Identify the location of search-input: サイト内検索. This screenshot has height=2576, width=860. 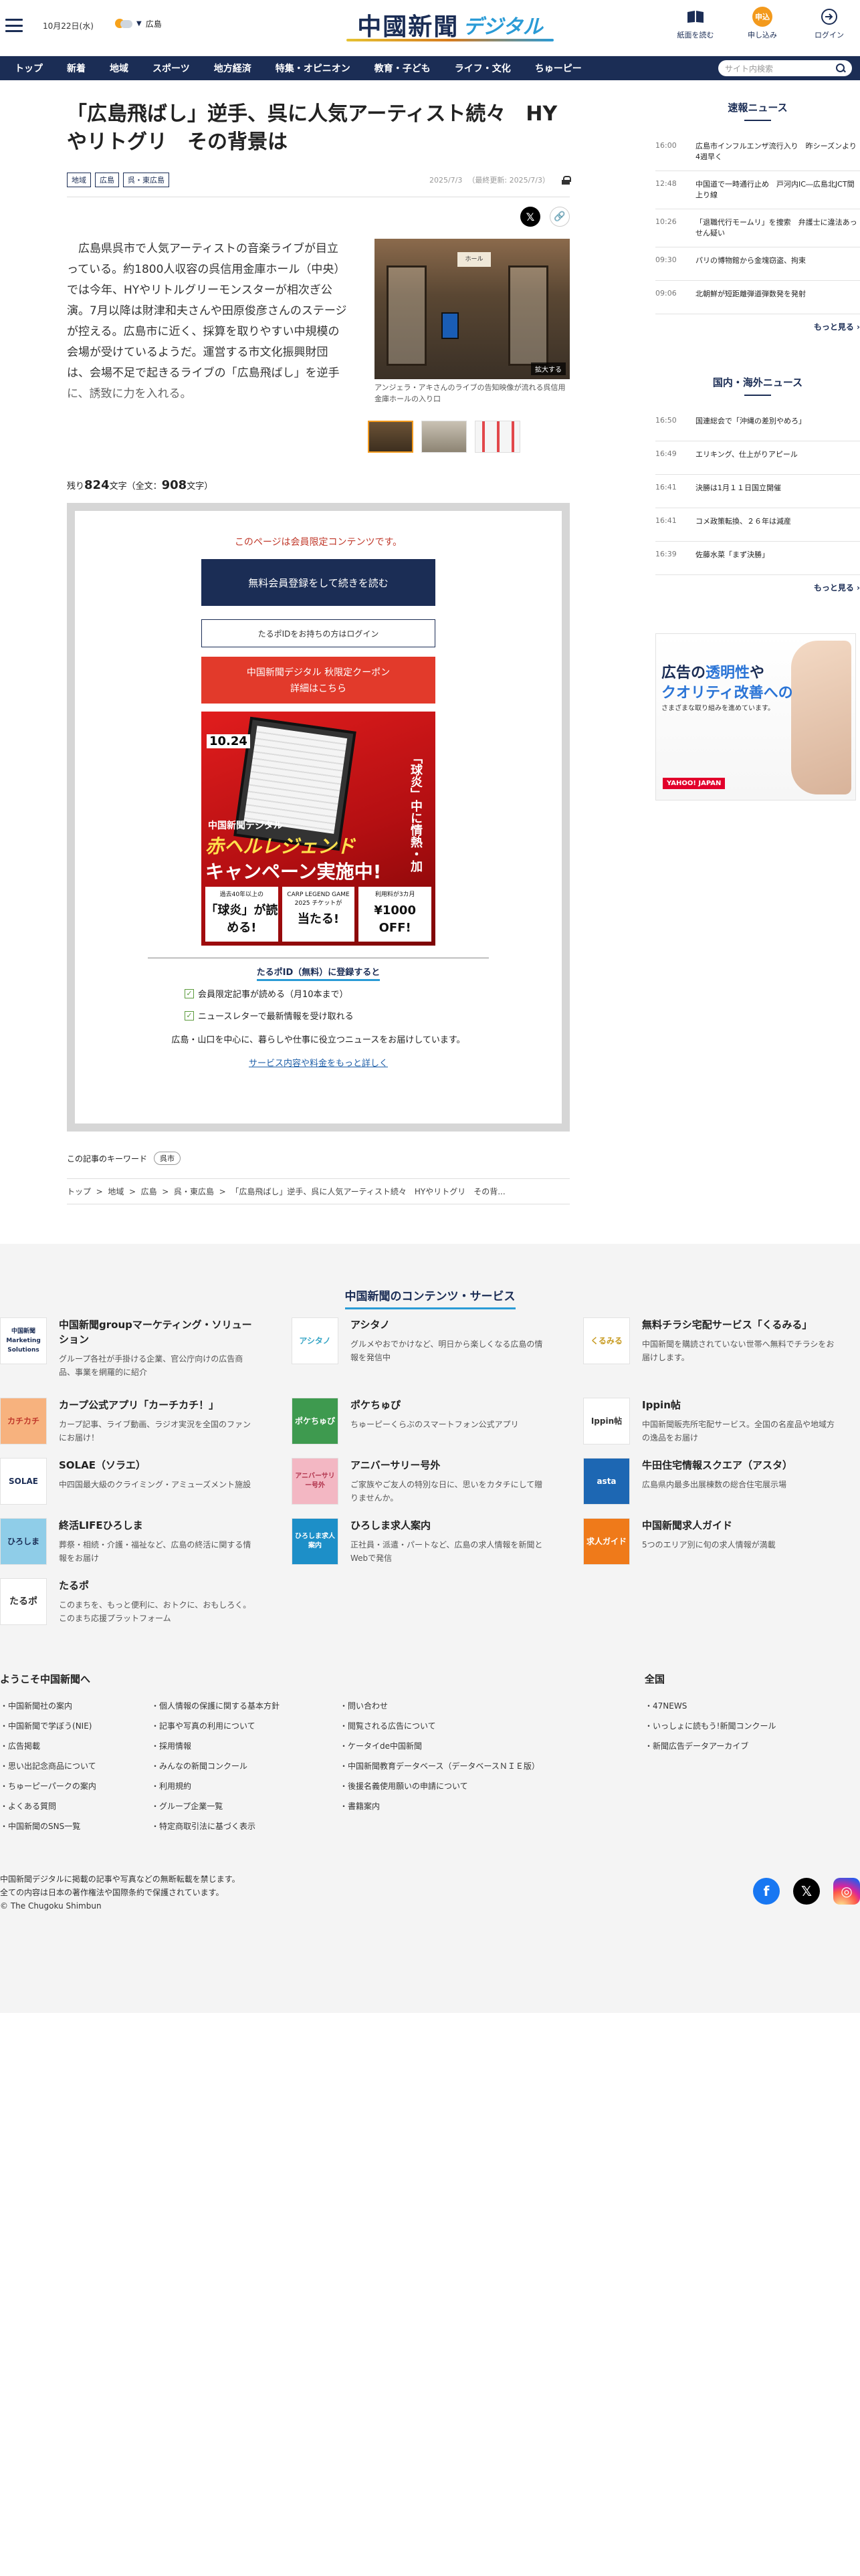
(785, 68).